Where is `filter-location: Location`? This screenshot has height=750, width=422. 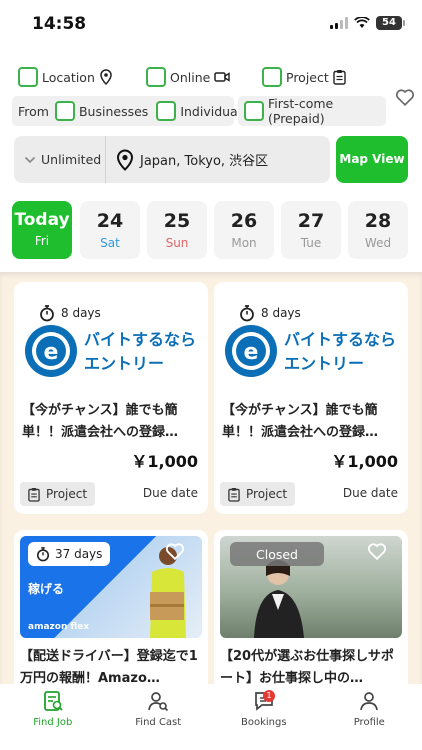
filter-location: Location is located at coordinates (65, 77).